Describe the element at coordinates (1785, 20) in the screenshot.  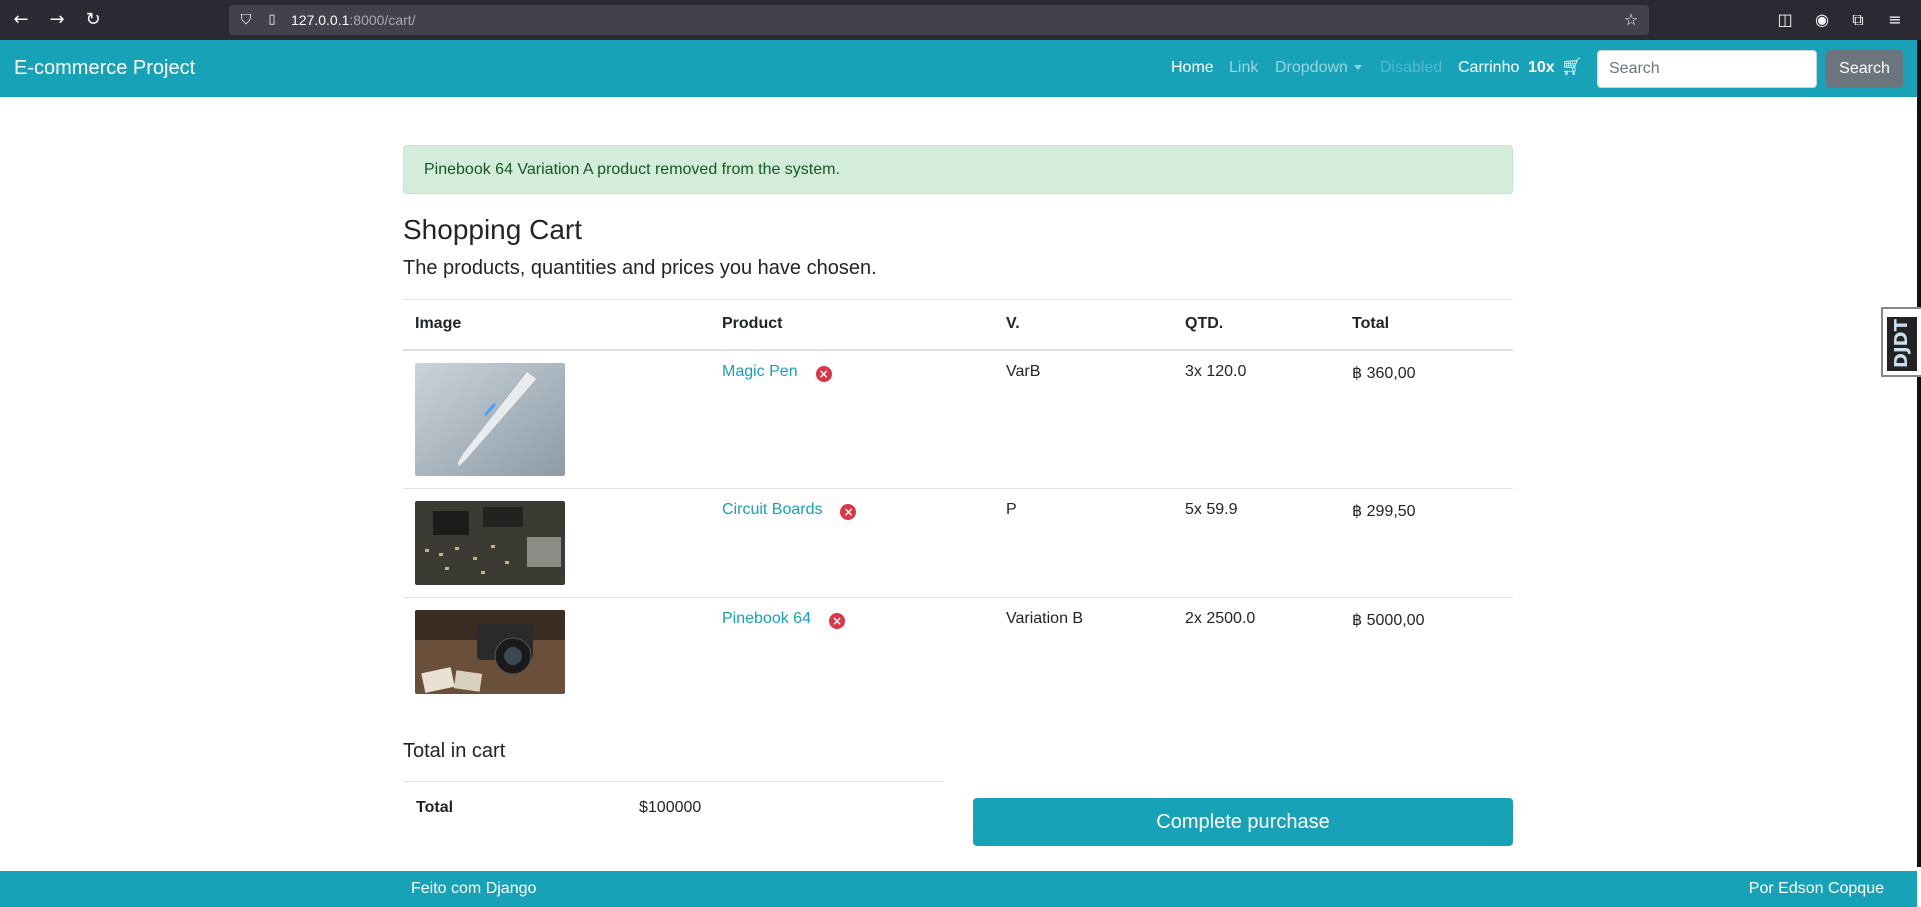
I see `pocket-icon: ◫` at that location.